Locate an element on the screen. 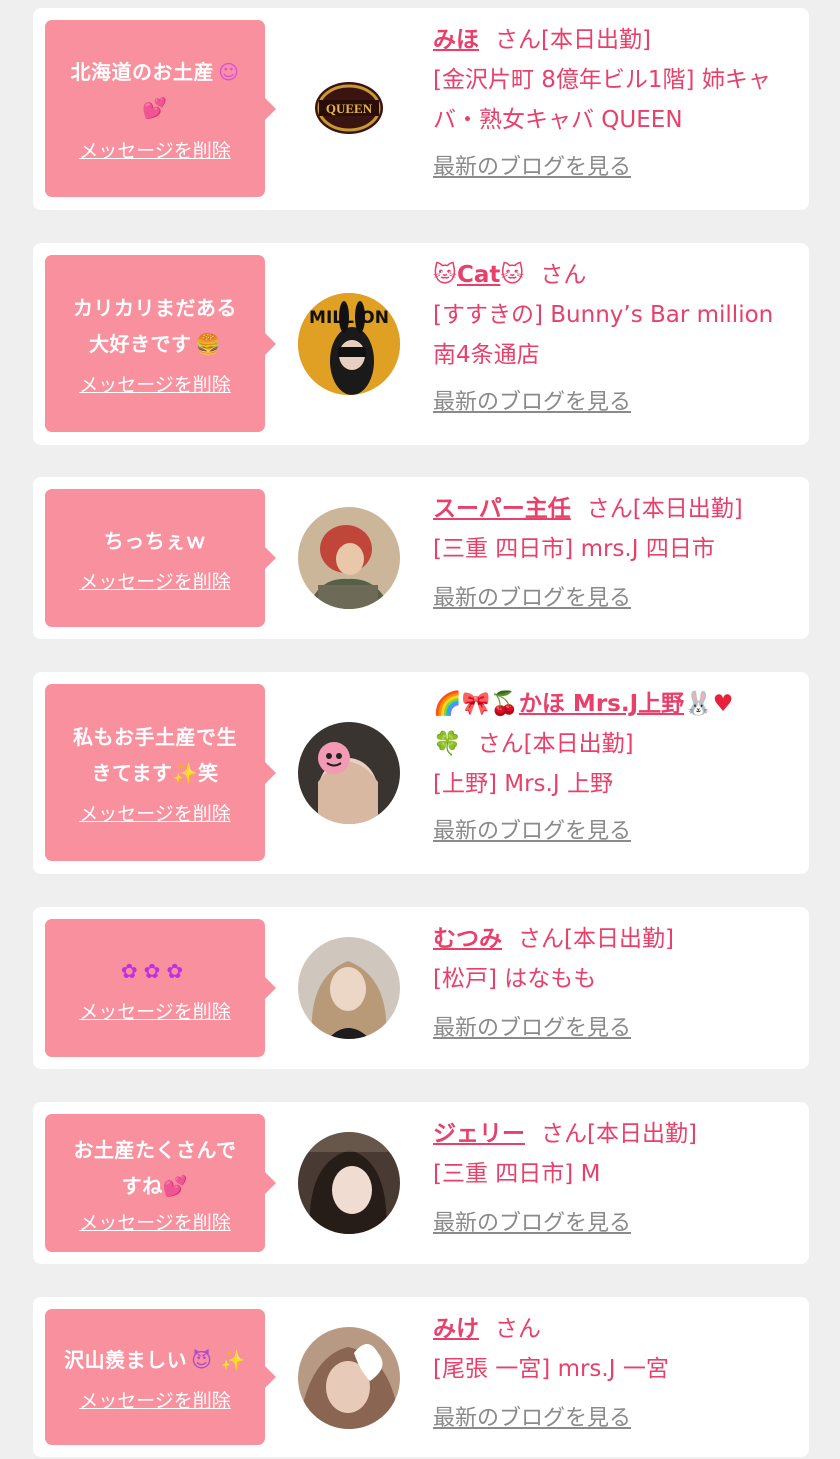 Image resolution: width=840 pixels, height=1459 pixels. food-icon: 🍔 is located at coordinates (208, 344).